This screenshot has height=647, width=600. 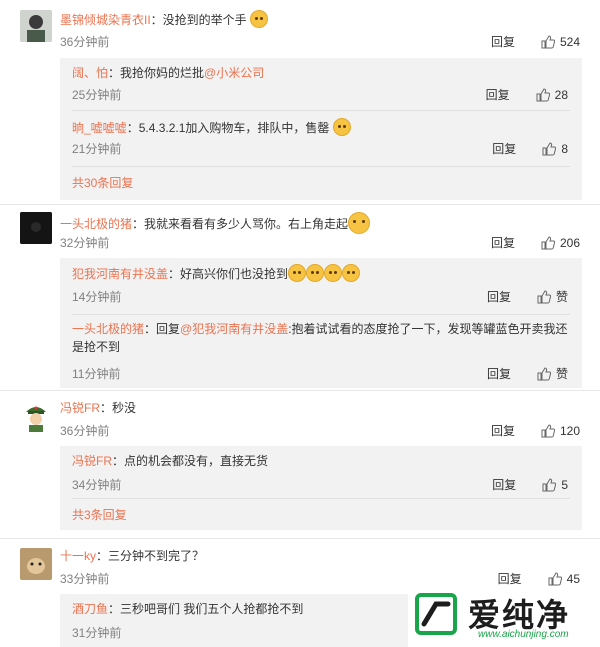 I want to click on sub-reply-text: 晌_嘘嘘嘘：5.4.3.2.1加入购物车，排队中，售罄, so click(x=327, y=127).